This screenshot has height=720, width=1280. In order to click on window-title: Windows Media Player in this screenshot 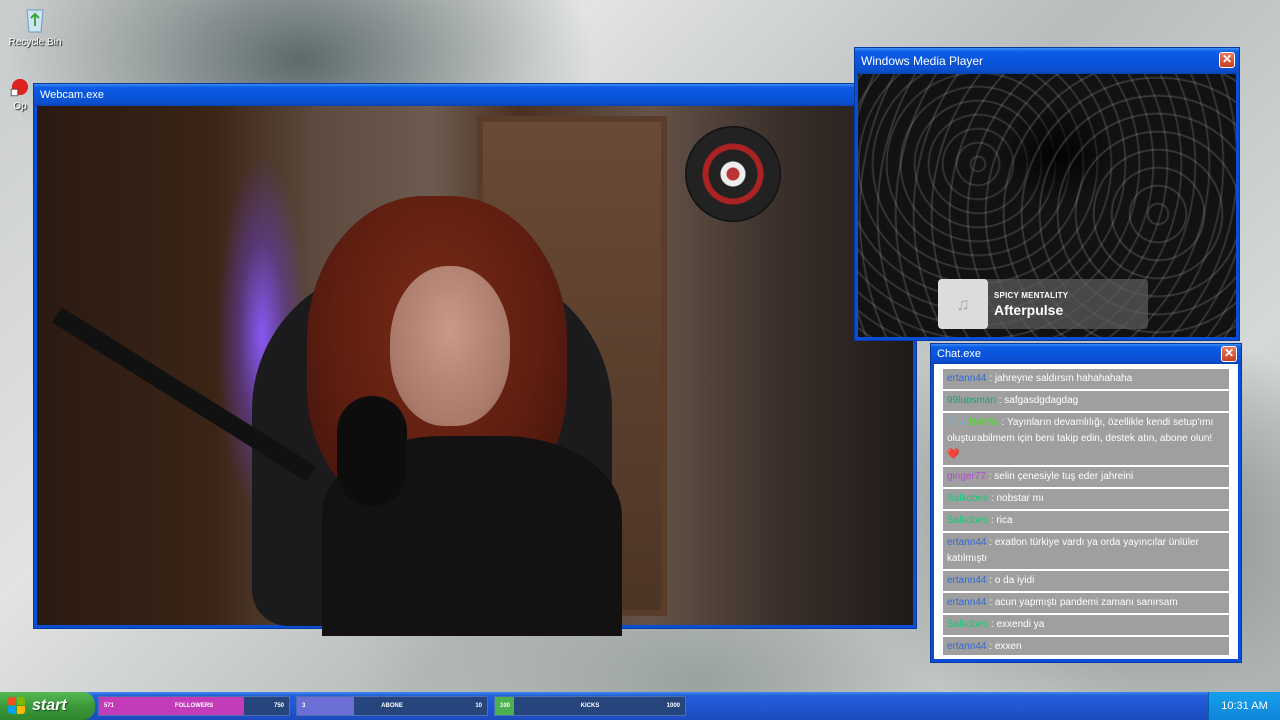, I will do `click(922, 61)`.